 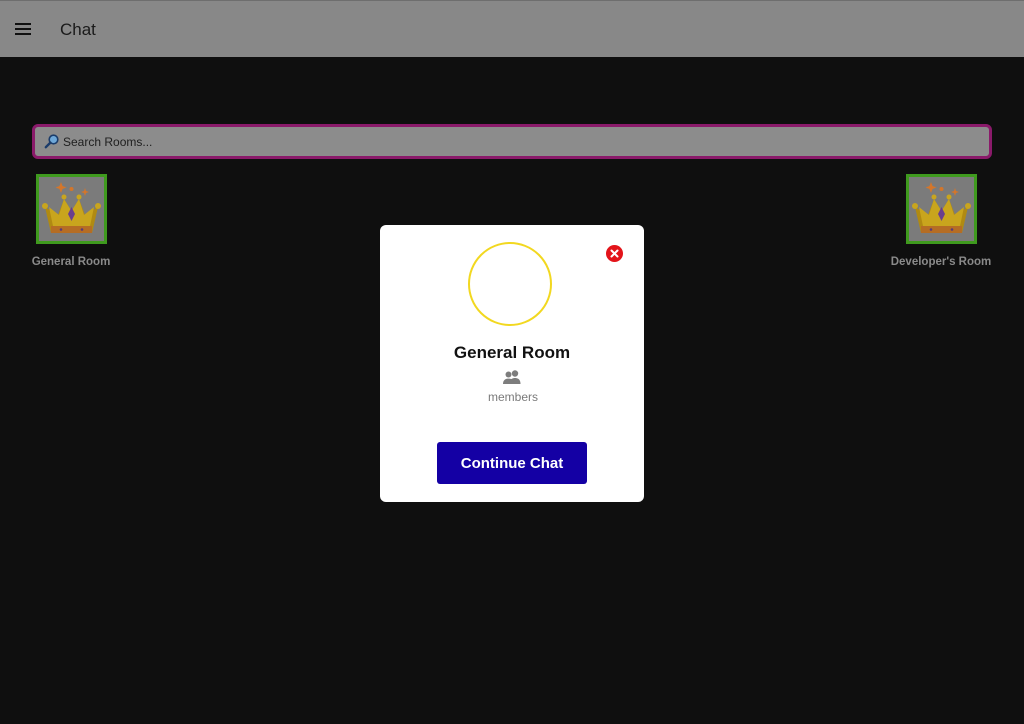 What do you see at coordinates (512, 28) in the screenshot?
I see `top-app-bar: Chat` at bounding box center [512, 28].